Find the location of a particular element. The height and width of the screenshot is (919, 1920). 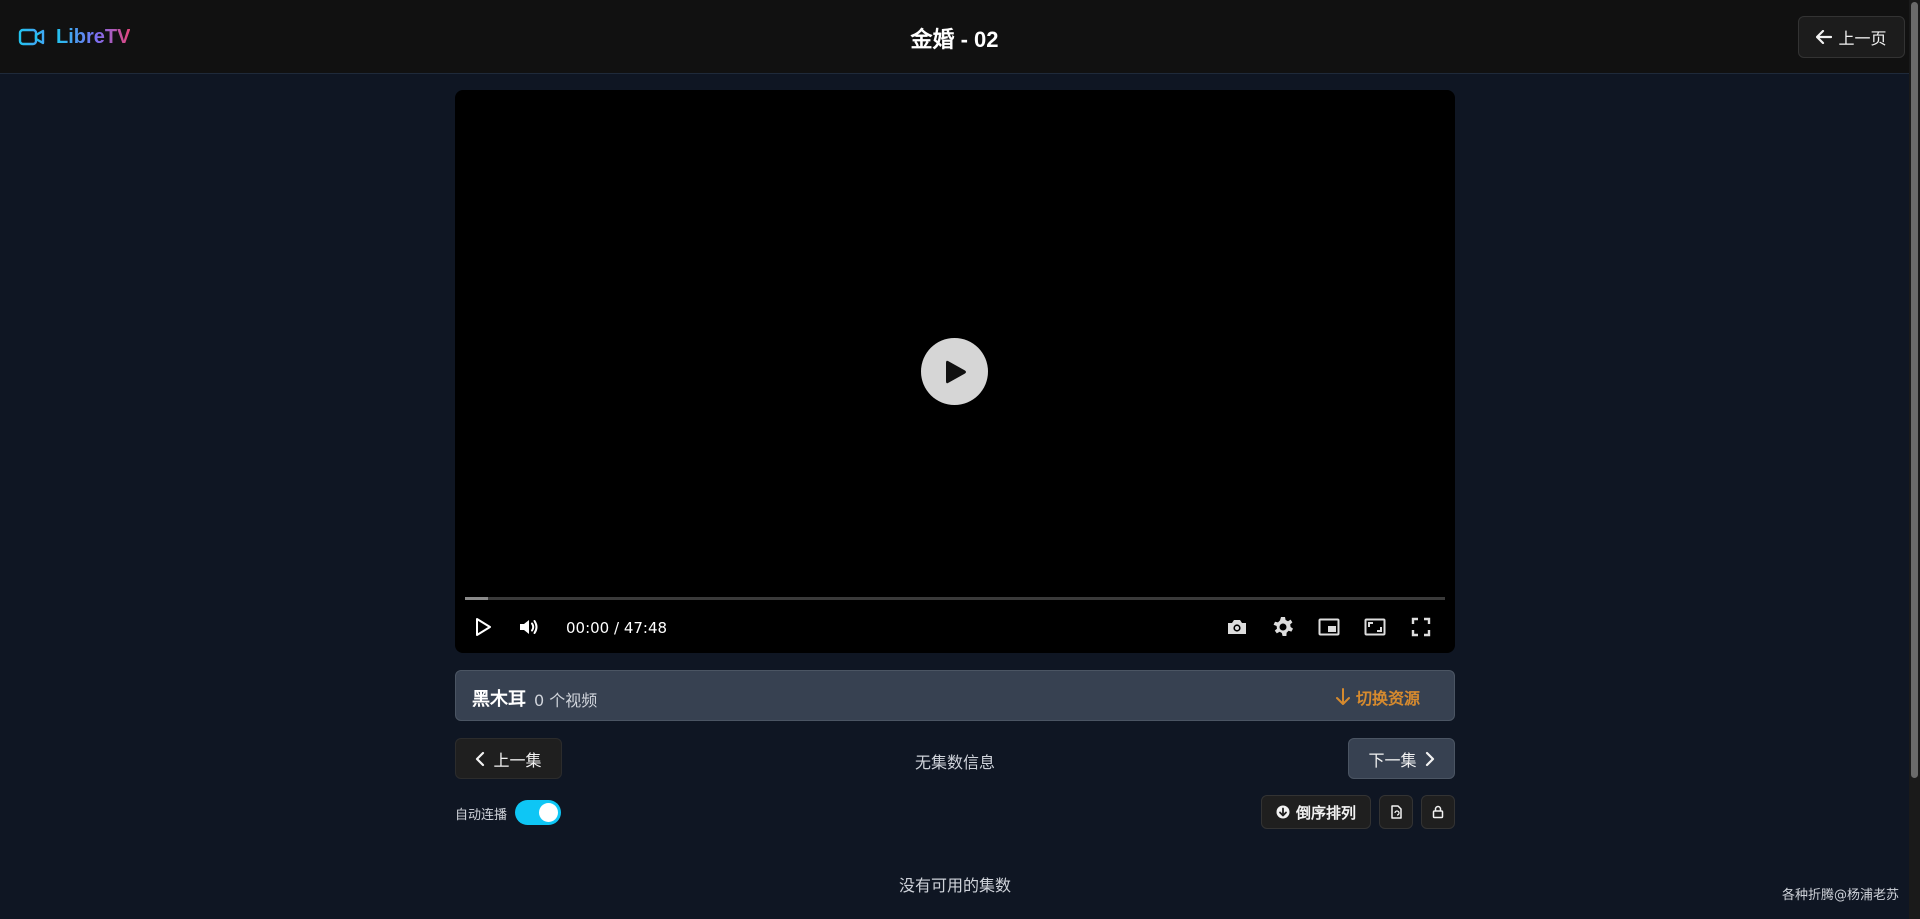

screenshot-button is located at coordinates (1237, 627).